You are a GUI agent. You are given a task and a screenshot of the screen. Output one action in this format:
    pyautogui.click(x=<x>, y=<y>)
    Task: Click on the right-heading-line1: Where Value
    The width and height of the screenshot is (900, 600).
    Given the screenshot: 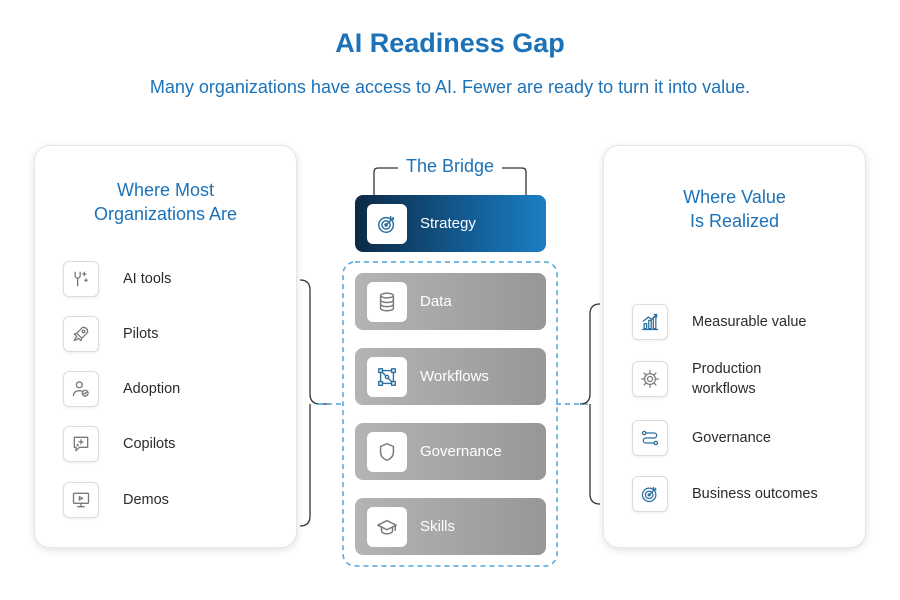 What is the action you would take?
    pyautogui.click(x=734, y=197)
    